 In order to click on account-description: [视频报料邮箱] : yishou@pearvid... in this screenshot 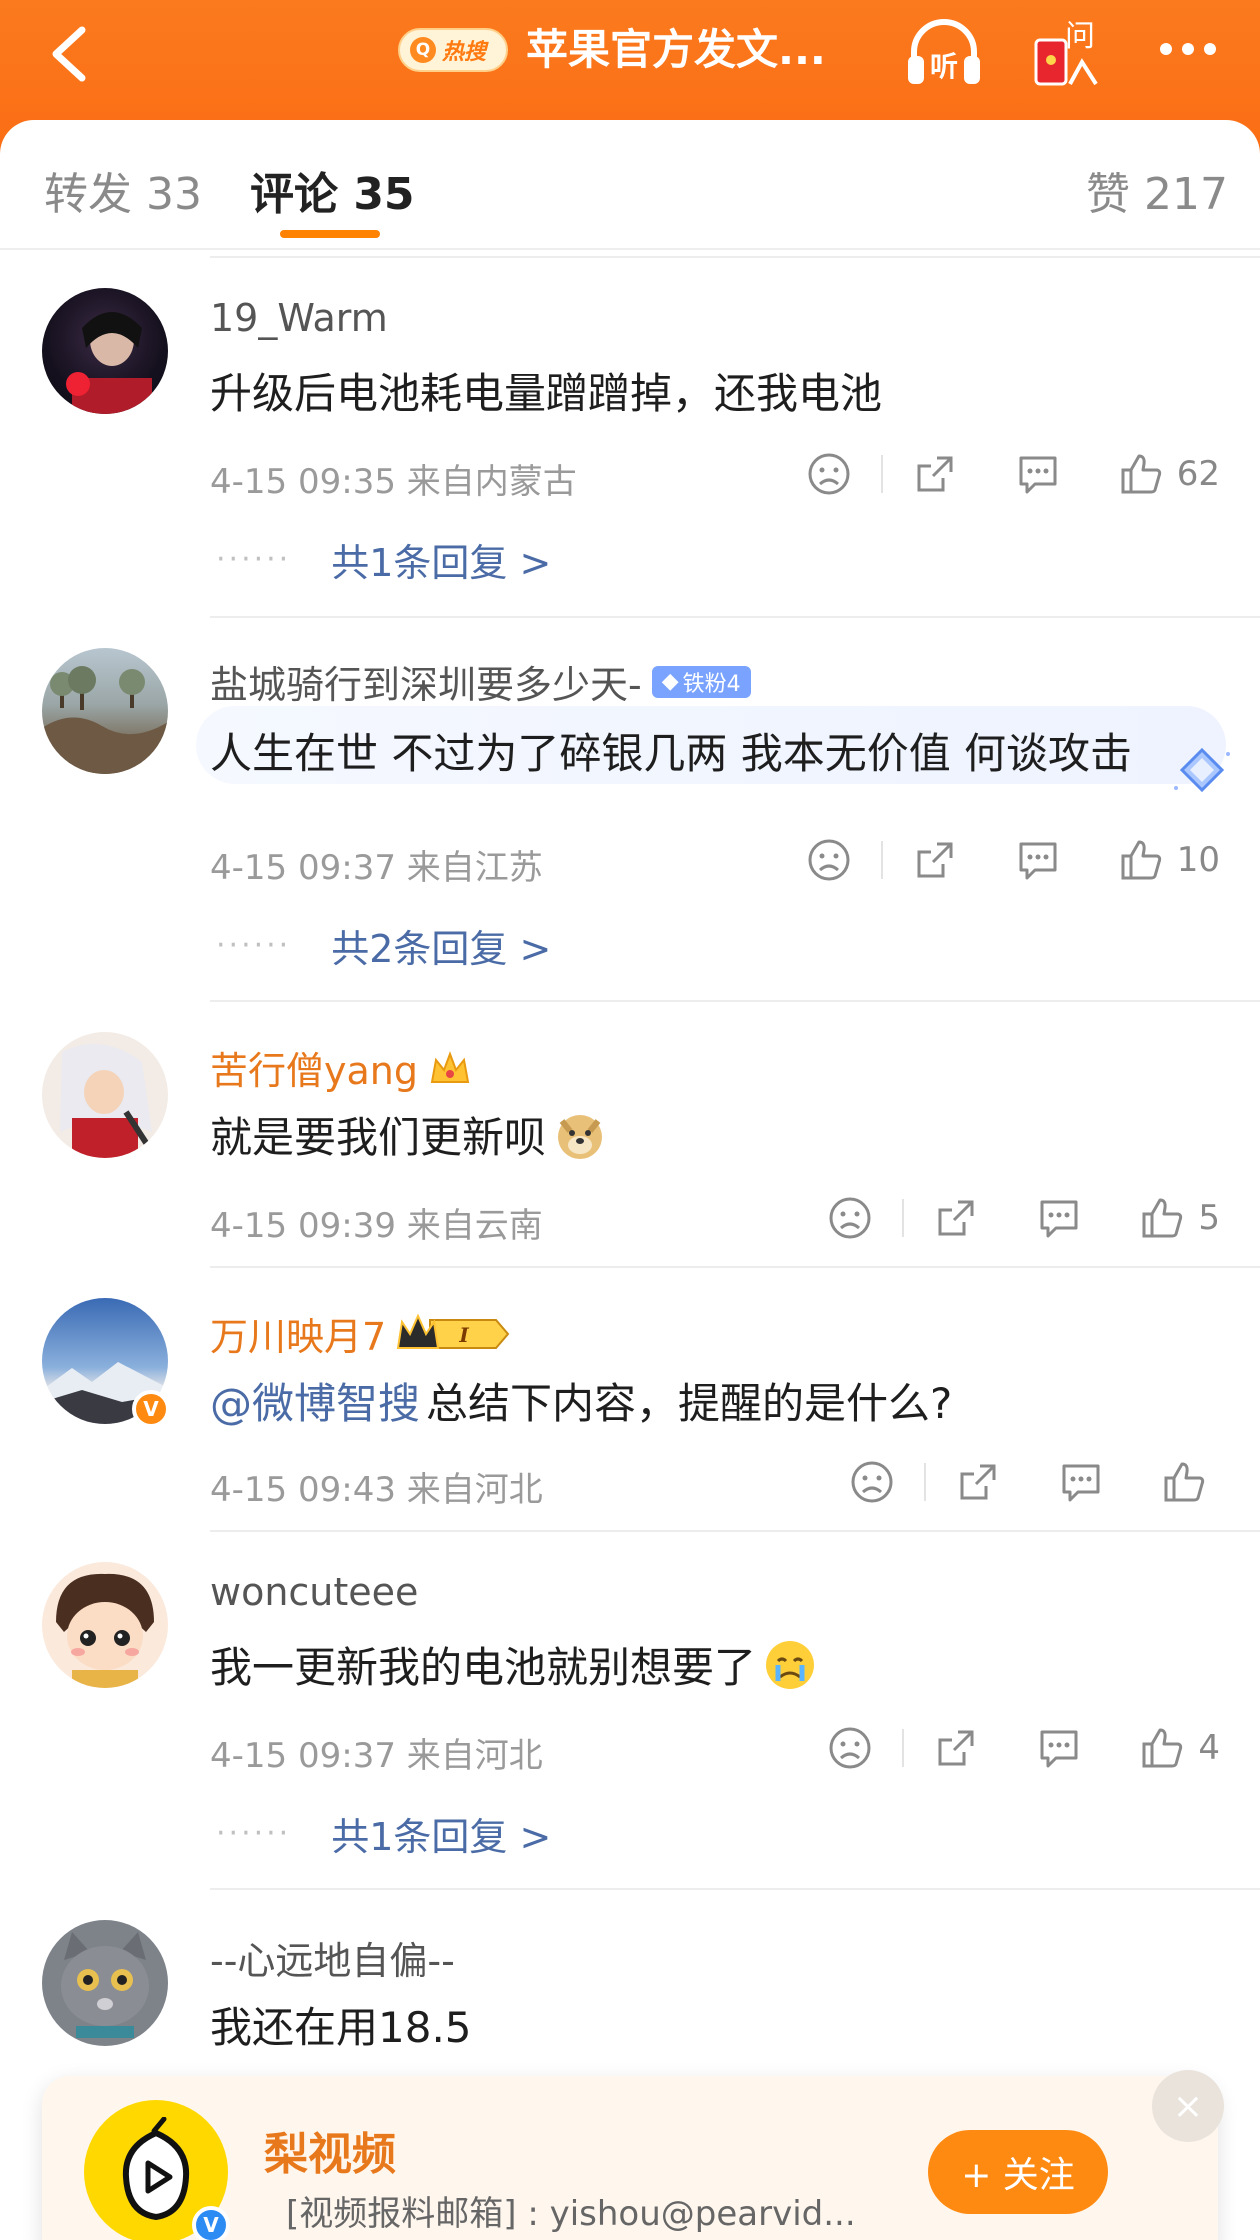, I will do `click(571, 2214)`.